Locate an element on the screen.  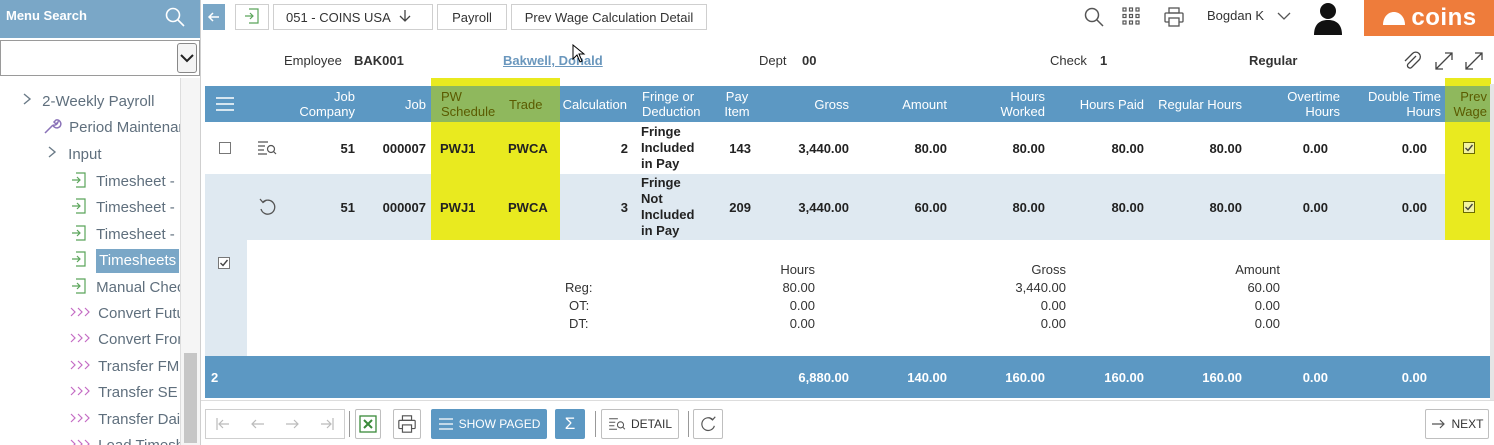
user-name: Bogdan K is located at coordinates (1235, 15).